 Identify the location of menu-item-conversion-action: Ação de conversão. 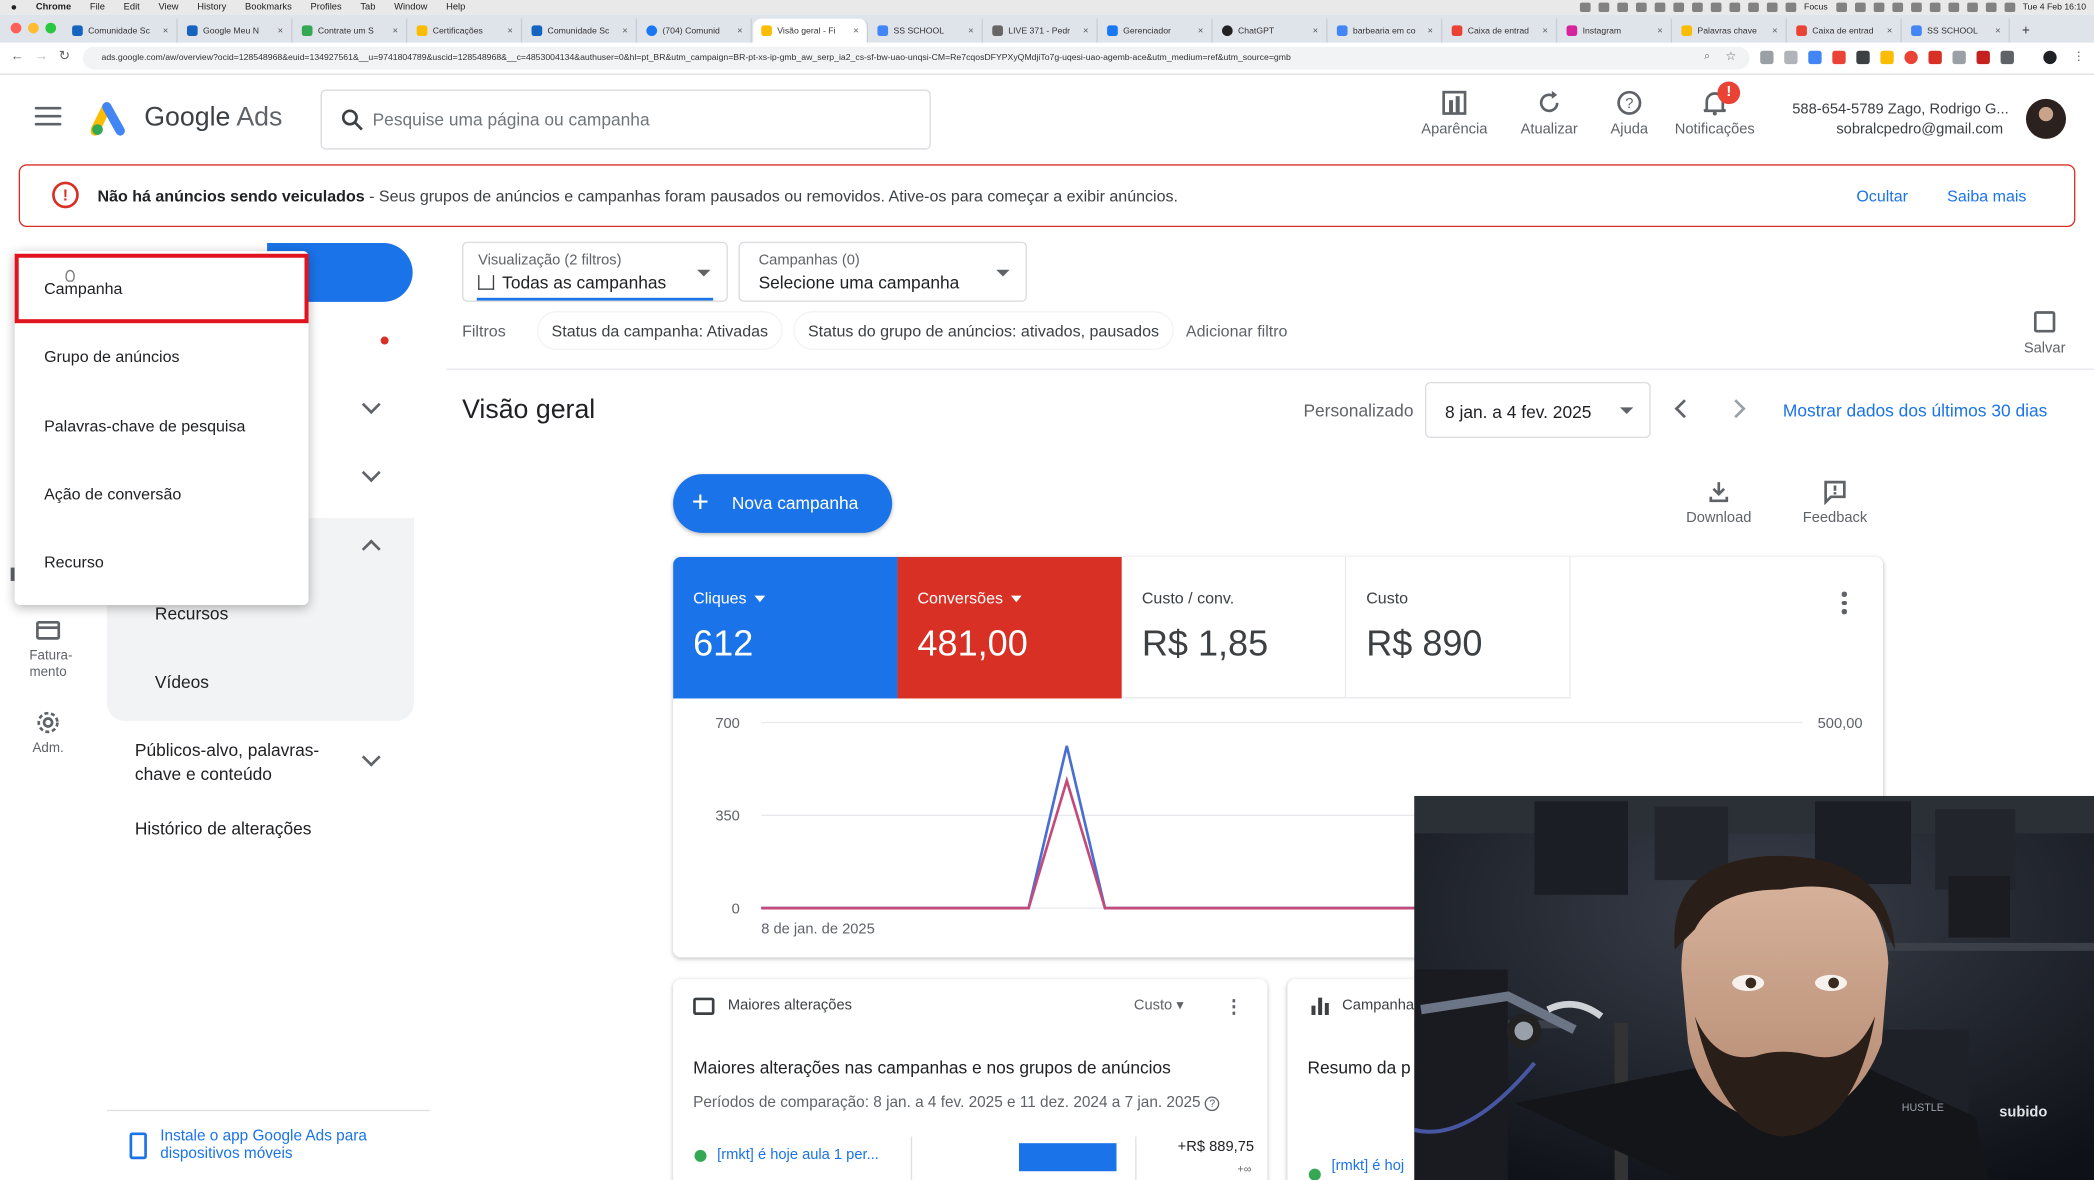
(112, 494).